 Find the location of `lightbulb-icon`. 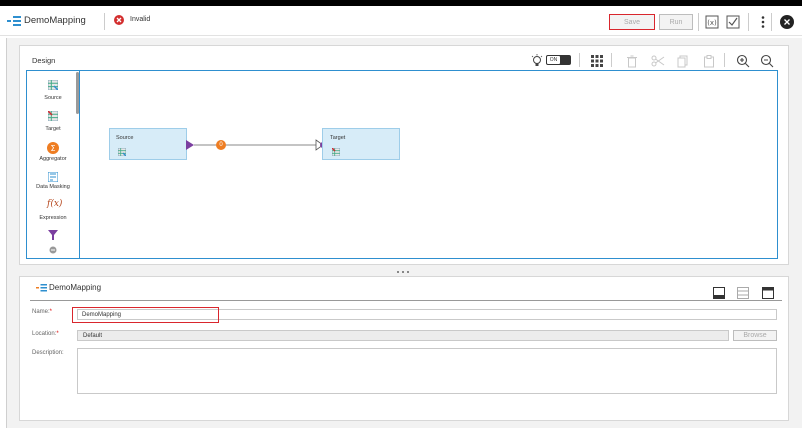

lightbulb-icon is located at coordinates (537, 61).